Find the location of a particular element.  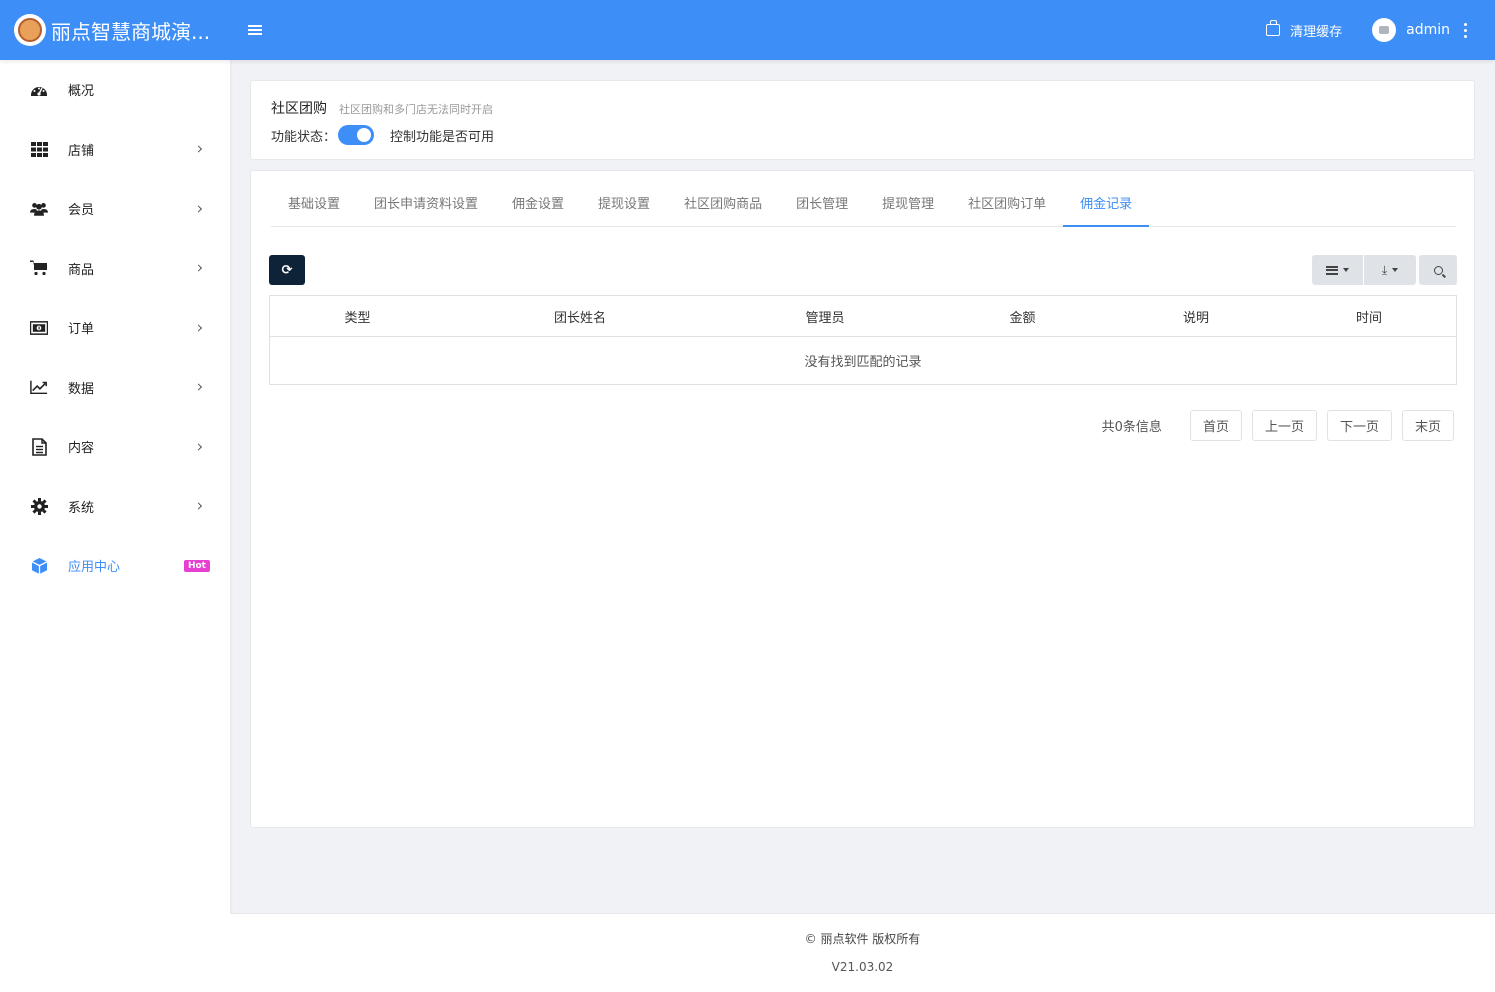

column-header-time: 时间 is located at coordinates (1369, 316).